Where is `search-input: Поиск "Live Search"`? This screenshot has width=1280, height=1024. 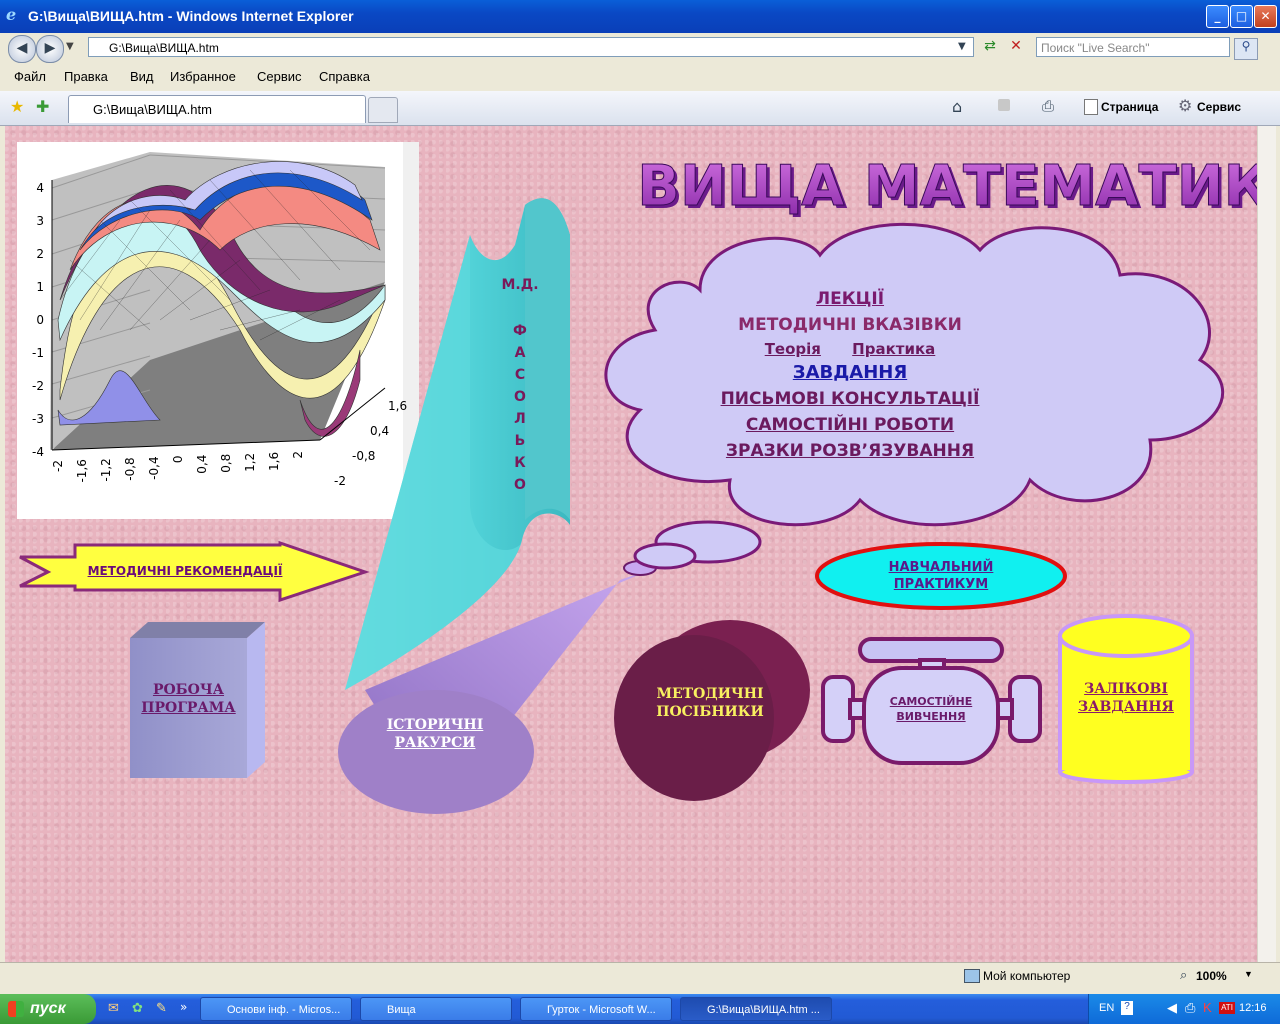 search-input: Поиск "Live Search" is located at coordinates (1133, 47).